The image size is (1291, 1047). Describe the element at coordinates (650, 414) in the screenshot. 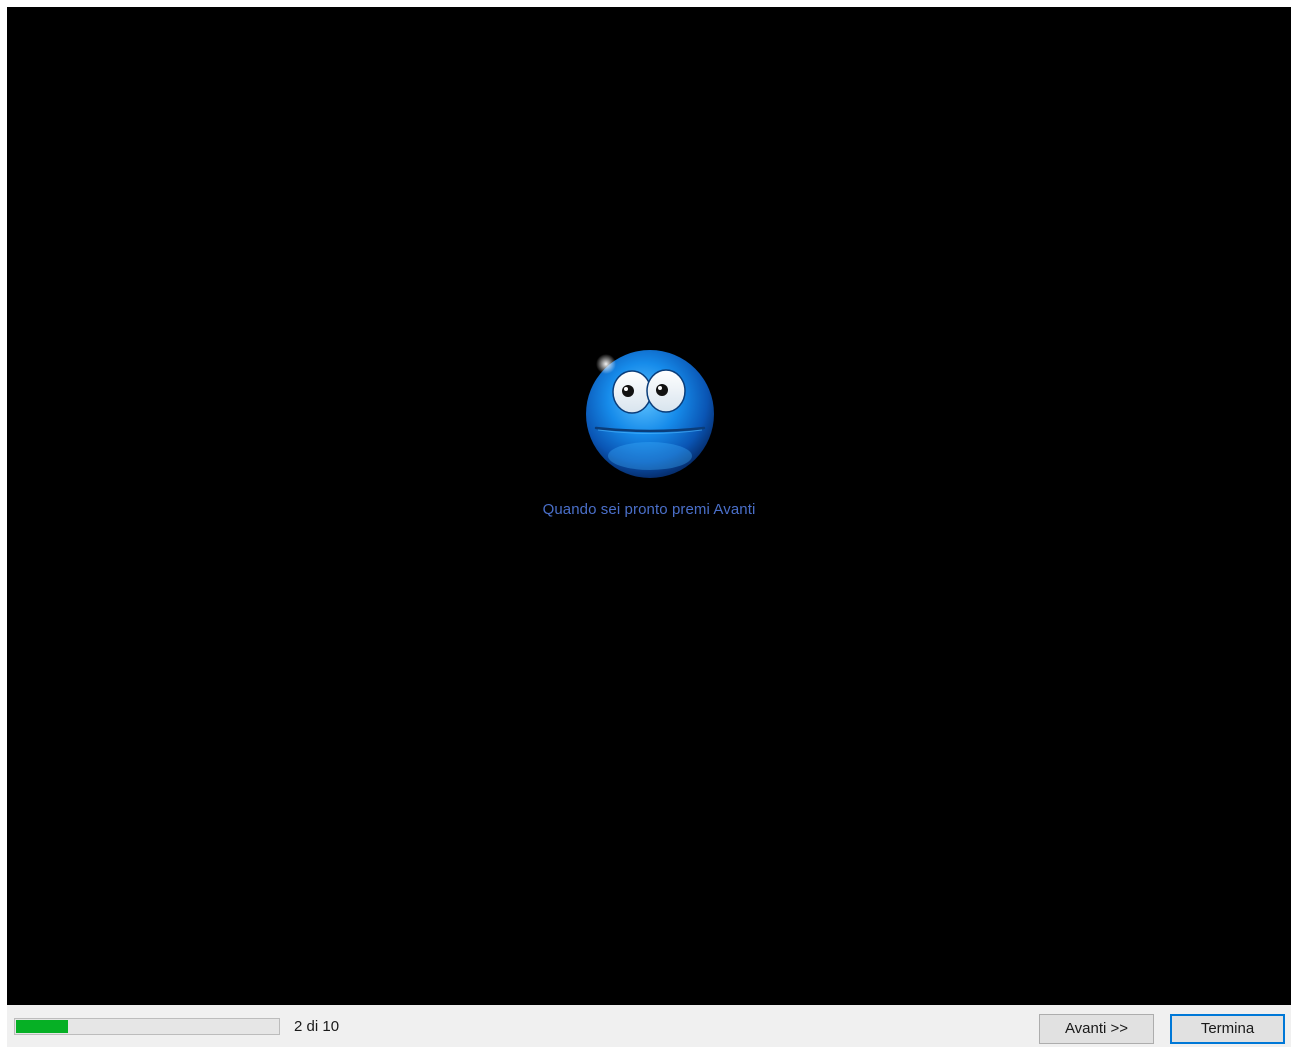

I see `blue-smiley-face-icon` at that location.